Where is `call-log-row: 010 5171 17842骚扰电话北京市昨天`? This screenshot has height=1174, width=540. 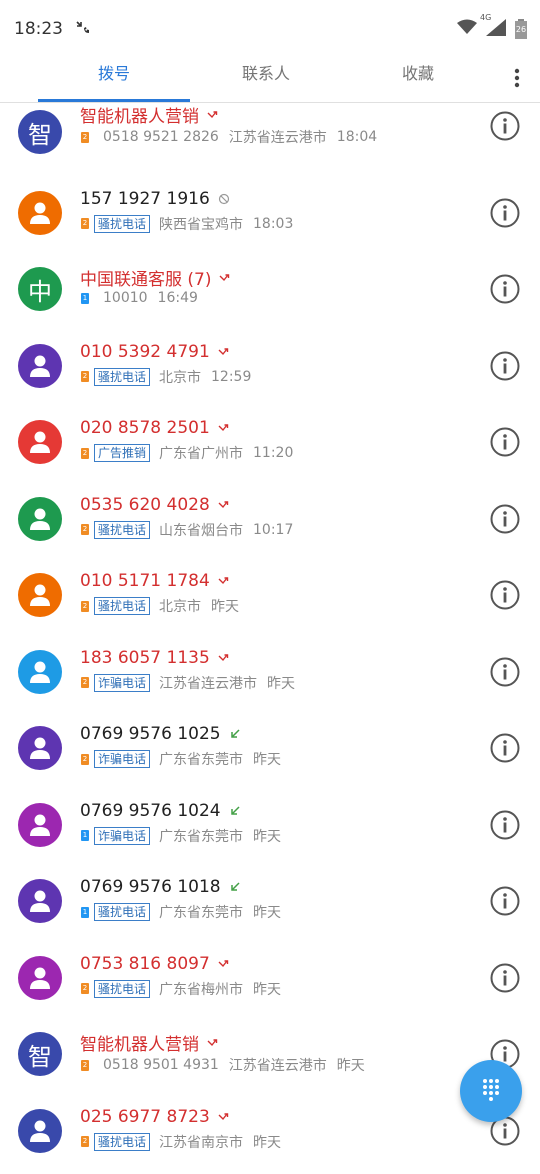 call-log-row: 010 5171 17842骚扰电话北京市昨天 is located at coordinates (270, 600).